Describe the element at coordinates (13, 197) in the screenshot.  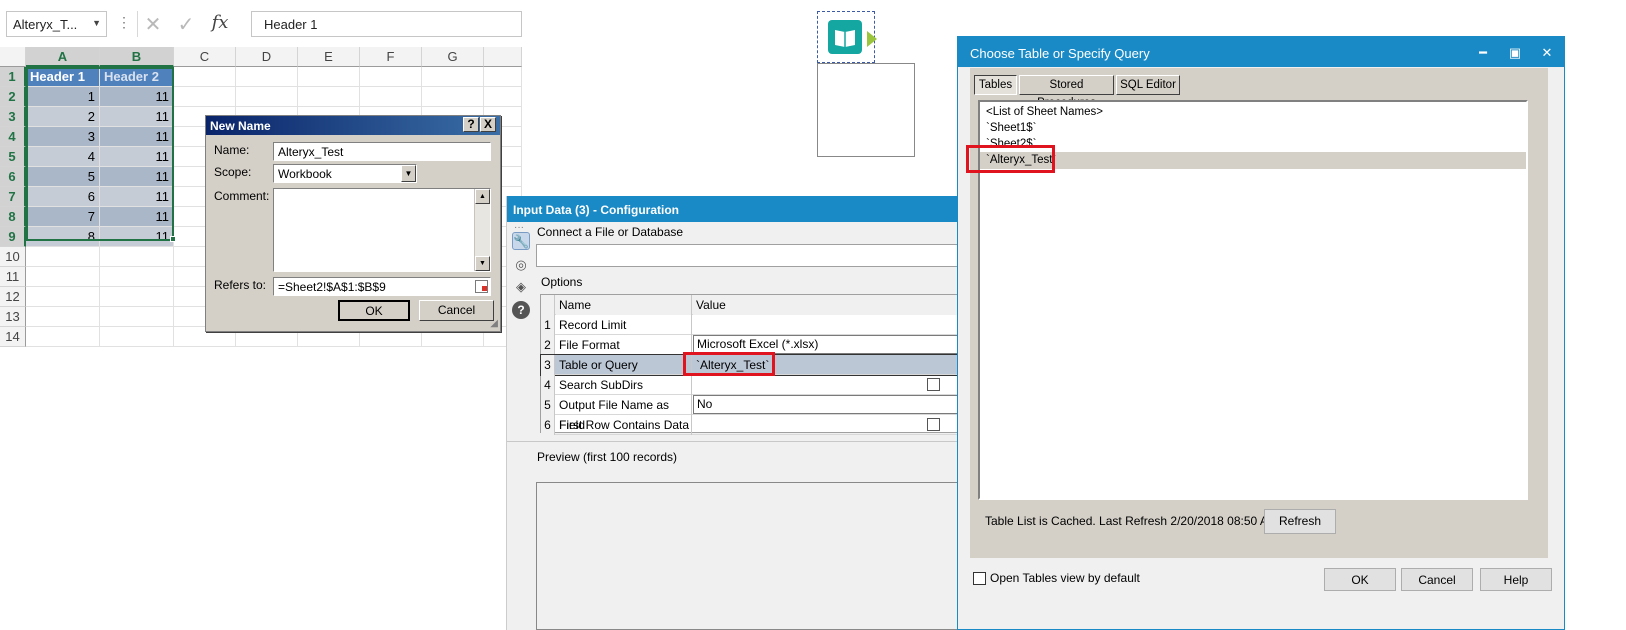
I see `row-header: 7` at that location.